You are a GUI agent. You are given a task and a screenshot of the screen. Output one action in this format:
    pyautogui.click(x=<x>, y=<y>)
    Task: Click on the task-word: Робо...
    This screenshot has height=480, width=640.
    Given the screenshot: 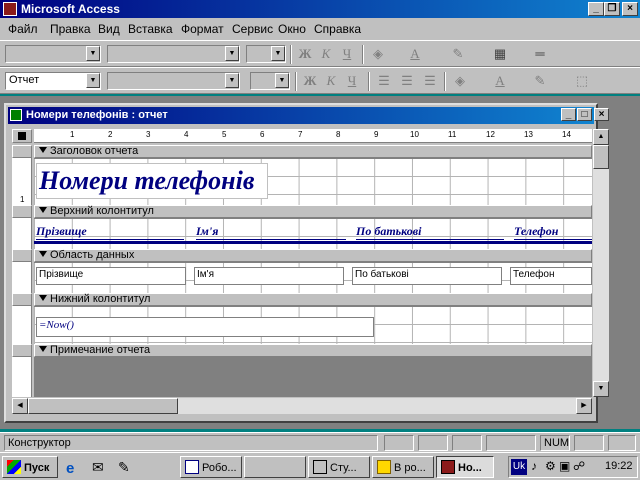 What is the action you would take?
    pyautogui.click(x=211, y=467)
    